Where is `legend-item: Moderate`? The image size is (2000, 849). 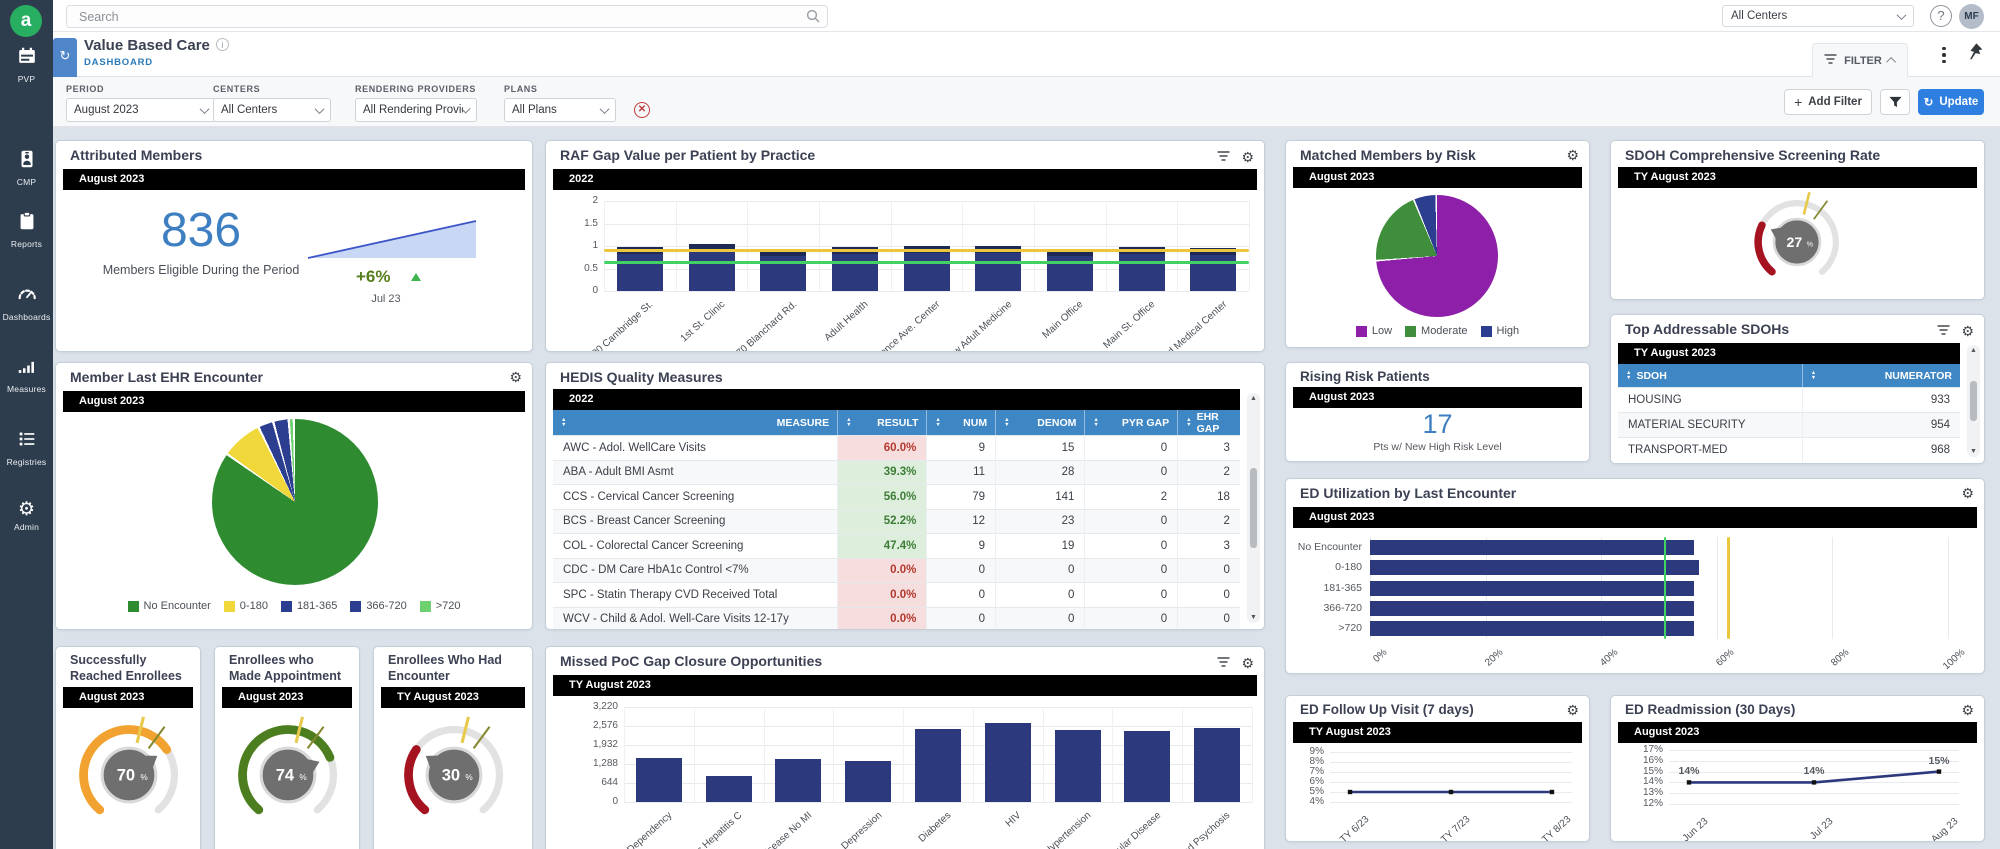 legend-item: Moderate is located at coordinates (1436, 331).